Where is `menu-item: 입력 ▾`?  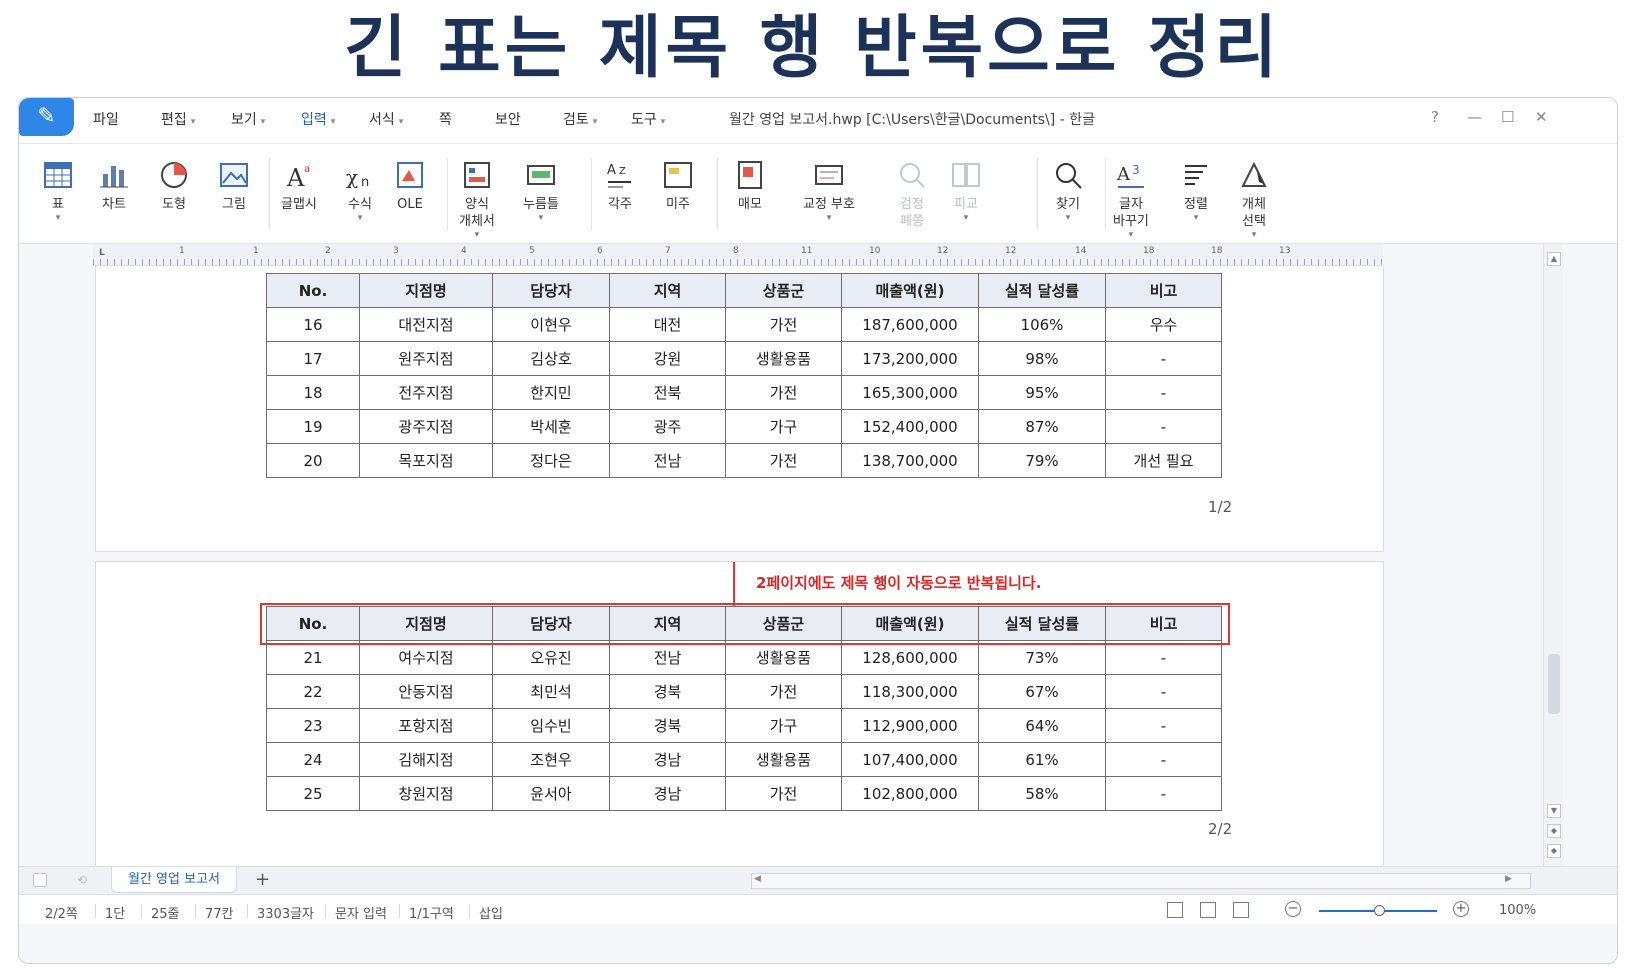 menu-item: 입력 ▾ is located at coordinates (318, 119).